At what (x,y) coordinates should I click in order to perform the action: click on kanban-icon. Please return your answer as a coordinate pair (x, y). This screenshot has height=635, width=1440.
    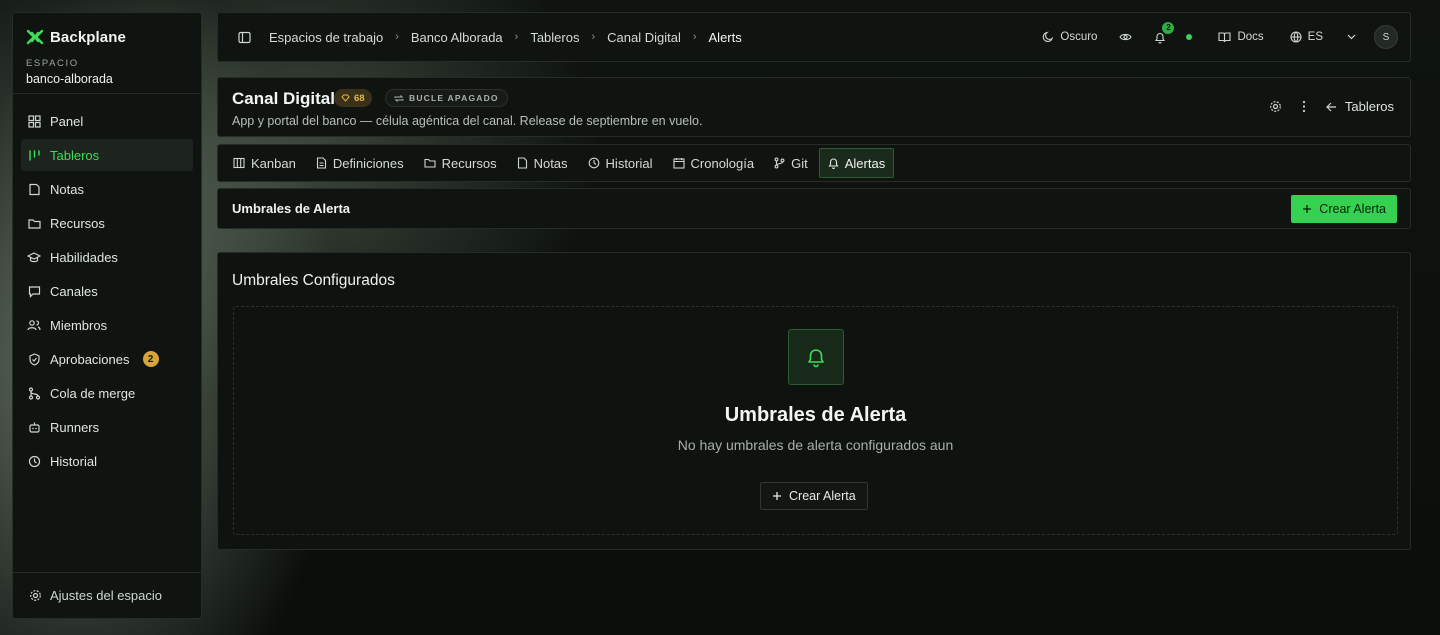
    Looking at the image, I should click on (239, 163).